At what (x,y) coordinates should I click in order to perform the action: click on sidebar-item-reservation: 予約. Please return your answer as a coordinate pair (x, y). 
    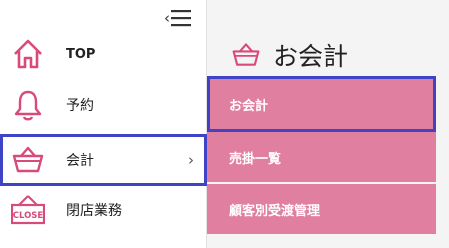
    Looking at the image, I should click on (103, 105).